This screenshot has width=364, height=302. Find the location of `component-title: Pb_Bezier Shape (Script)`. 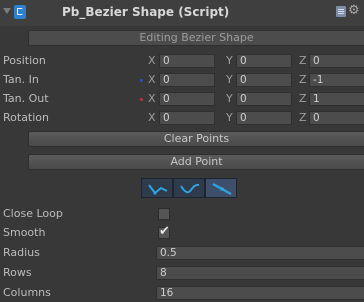

component-title: Pb_Bezier Shape (Script) is located at coordinates (146, 12).